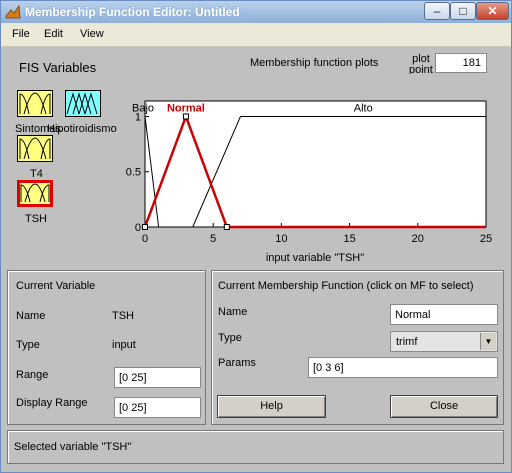  I want to click on x-tick-label: 0, so click(145, 239).